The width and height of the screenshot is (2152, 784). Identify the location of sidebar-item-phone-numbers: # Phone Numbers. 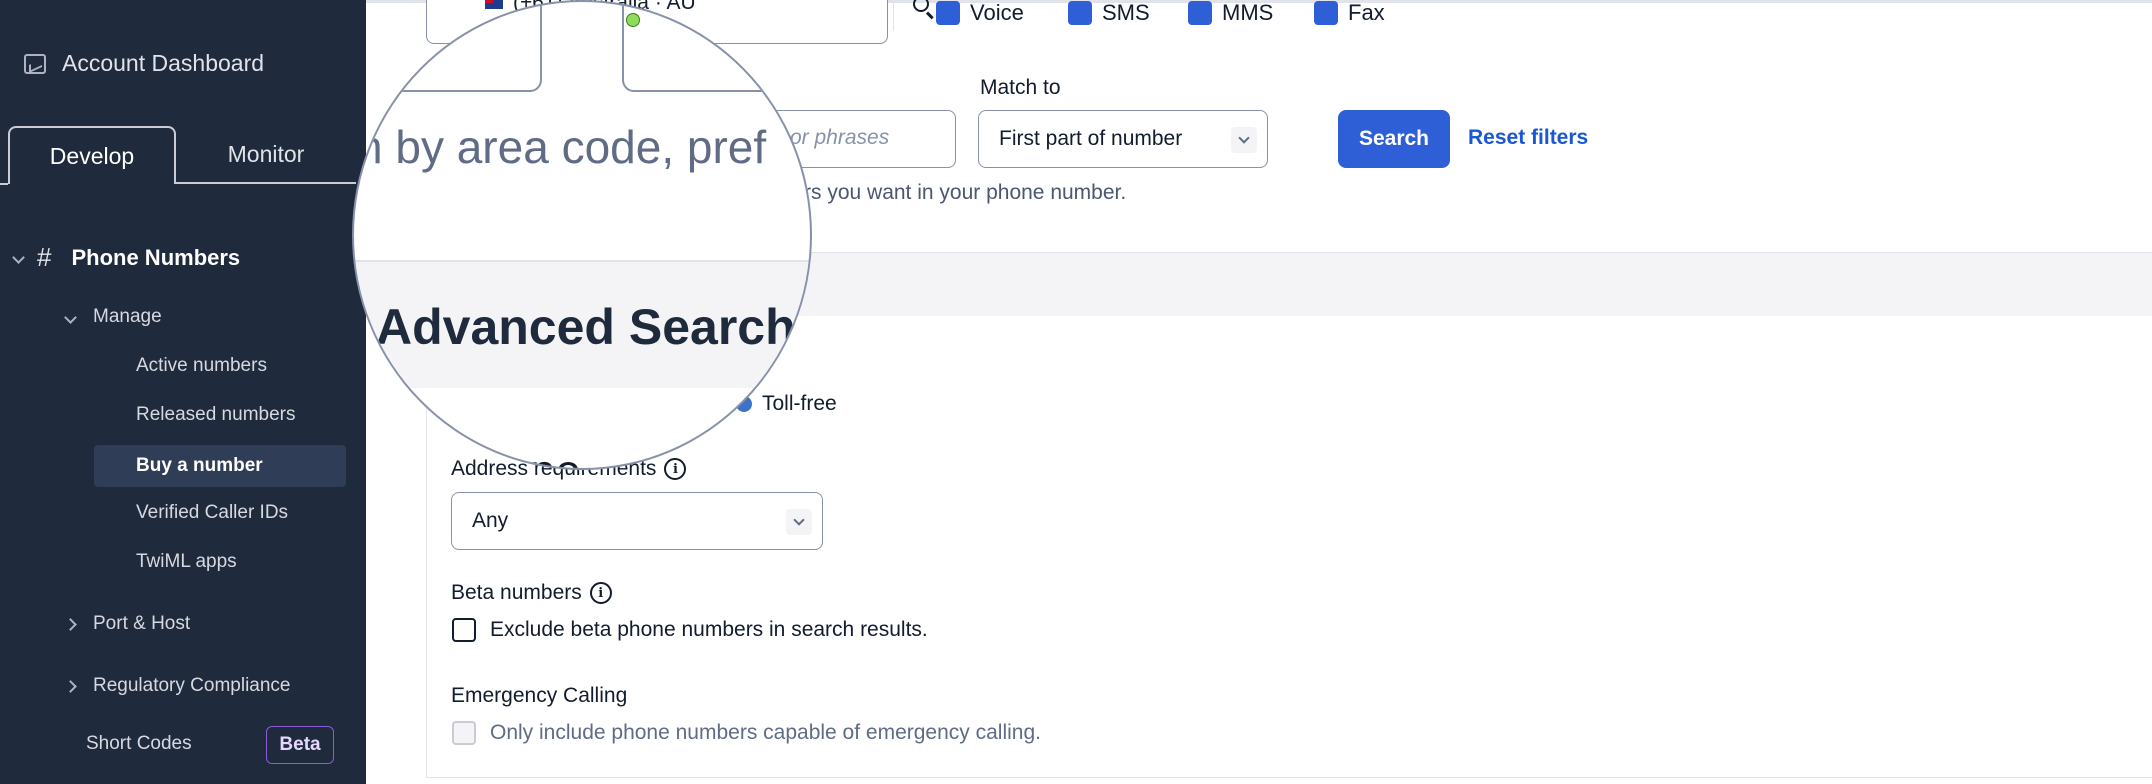
(126, 257).